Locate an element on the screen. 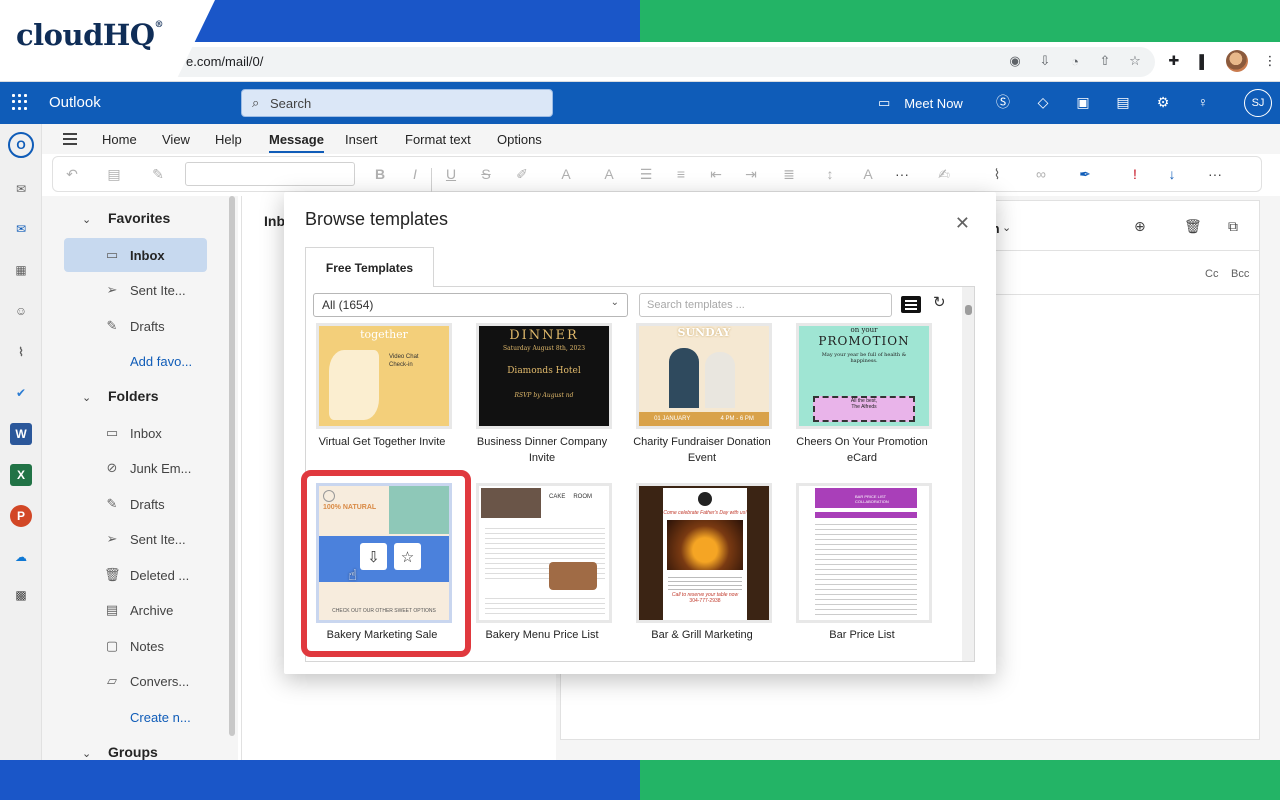  extensions-puzzle-icon: ✚ is located at coordinates (1174, 61).